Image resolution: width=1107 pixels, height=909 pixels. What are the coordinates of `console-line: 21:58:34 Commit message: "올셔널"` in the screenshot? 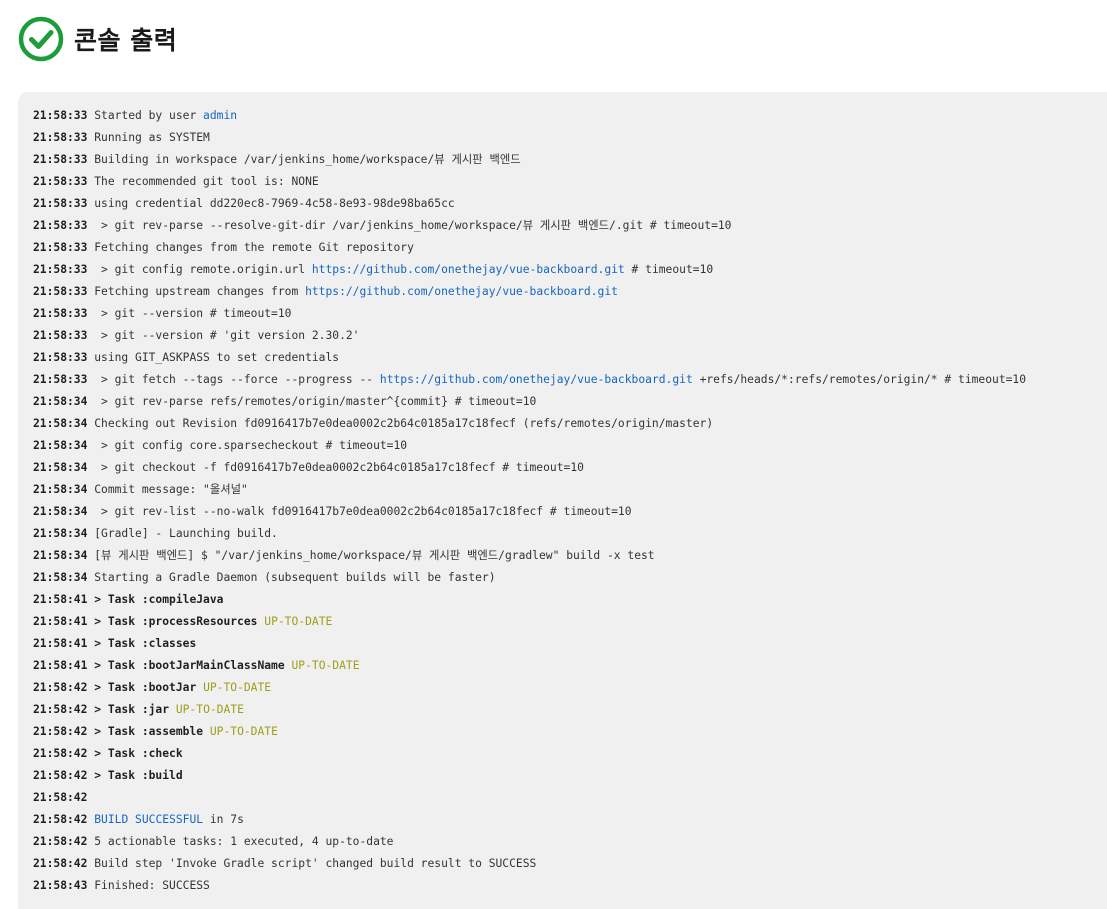 It's located at (570, 490).